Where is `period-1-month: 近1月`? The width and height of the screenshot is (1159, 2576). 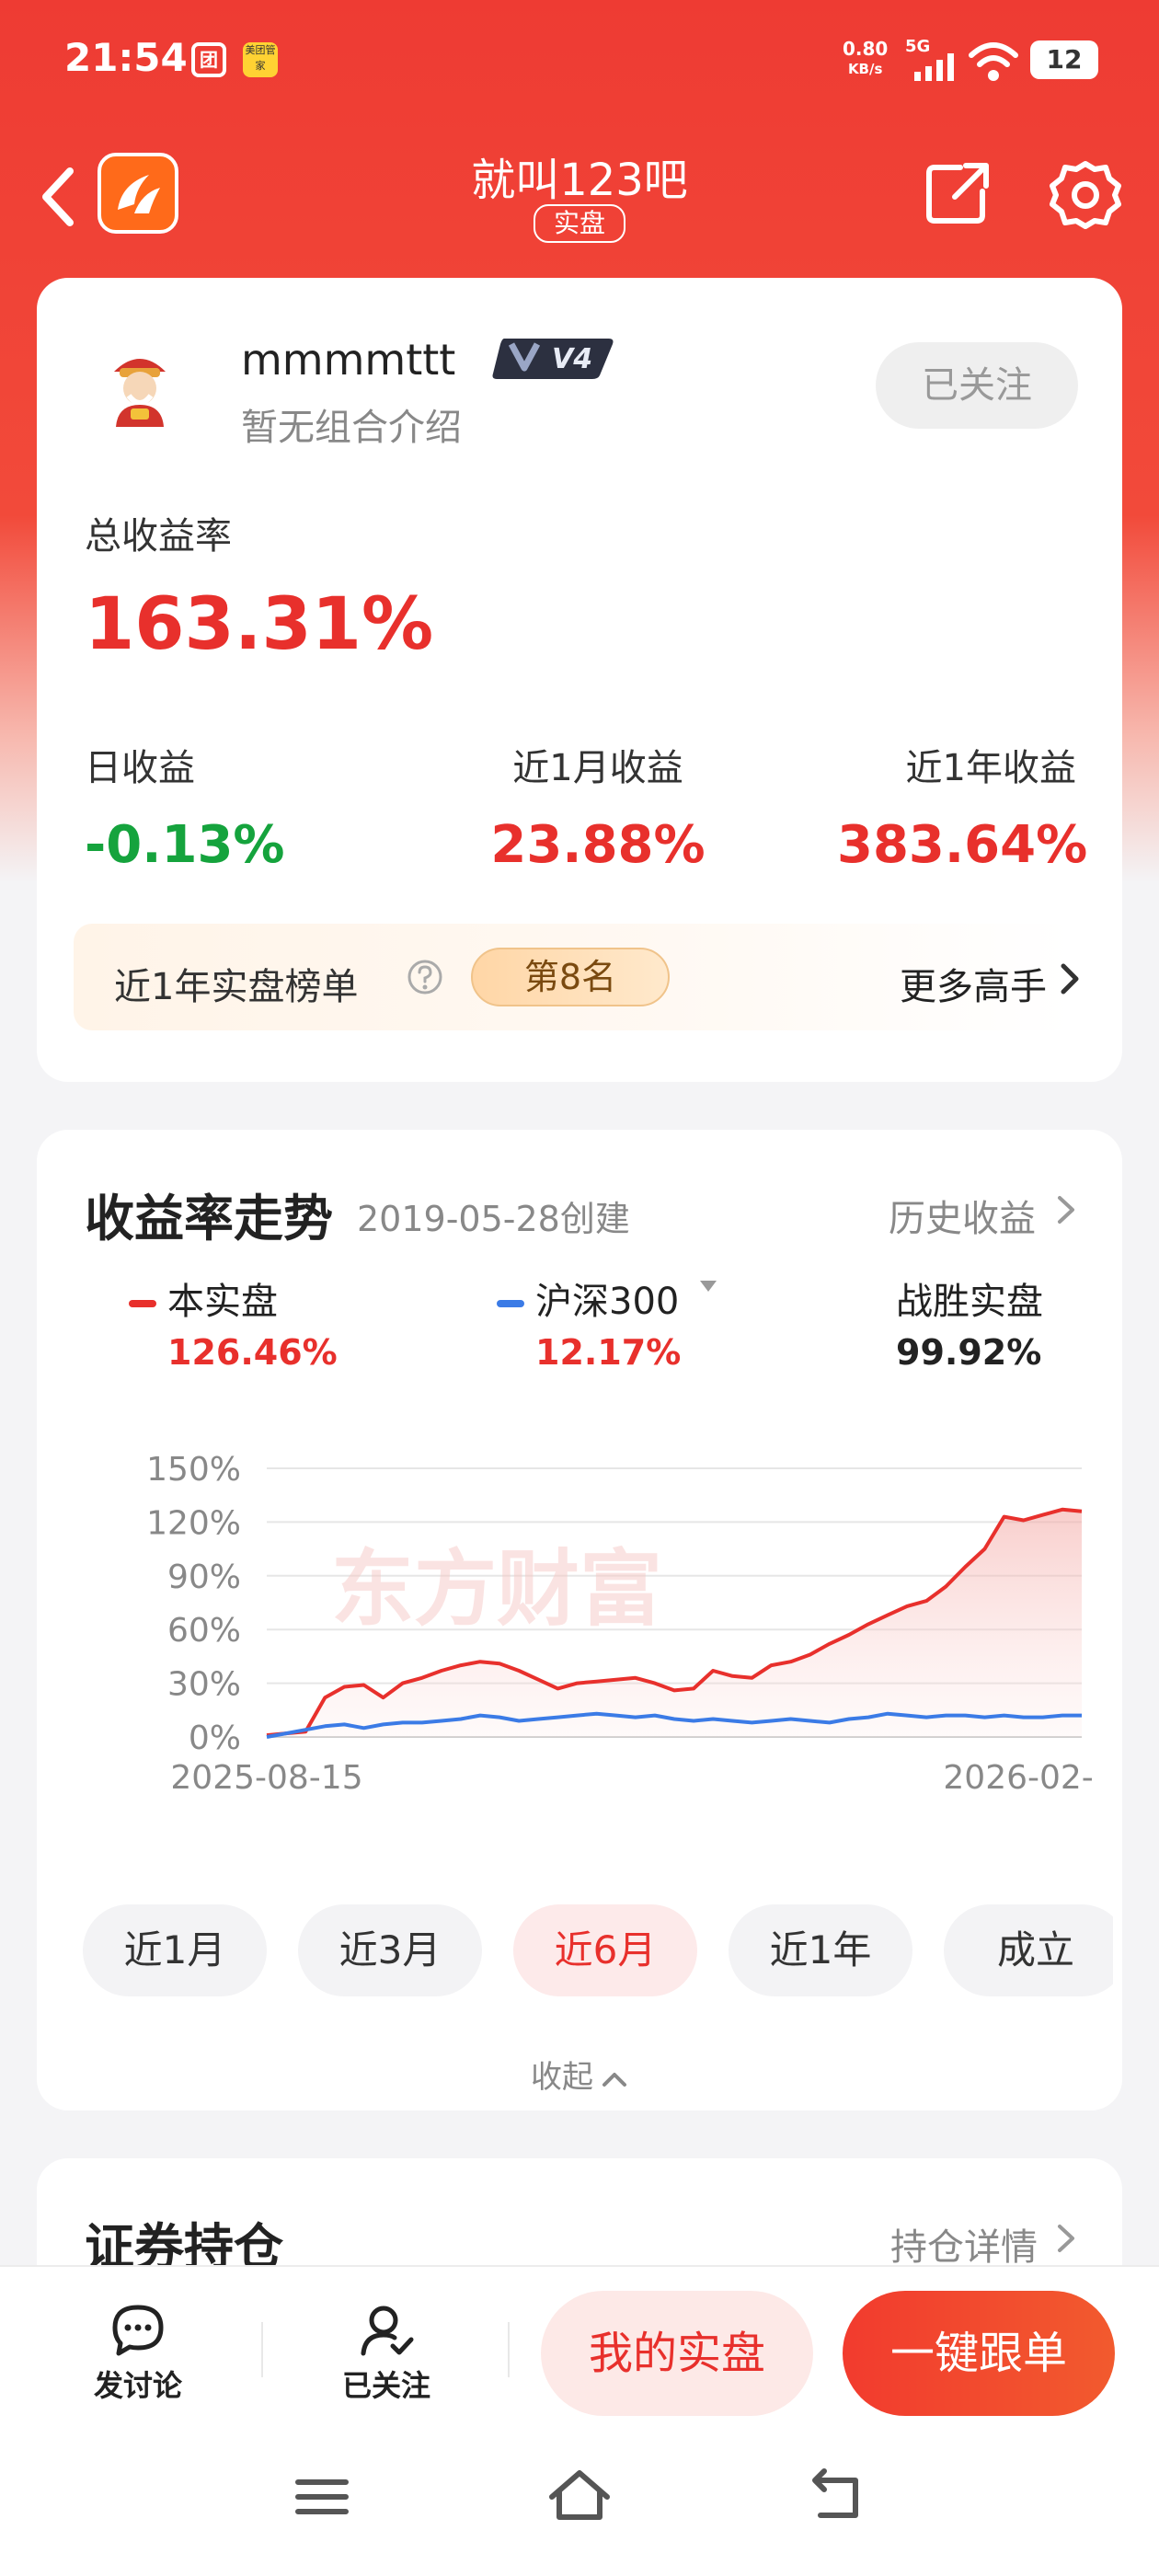
period-1-month: 近1月 is located at coordinates (175, 1950).